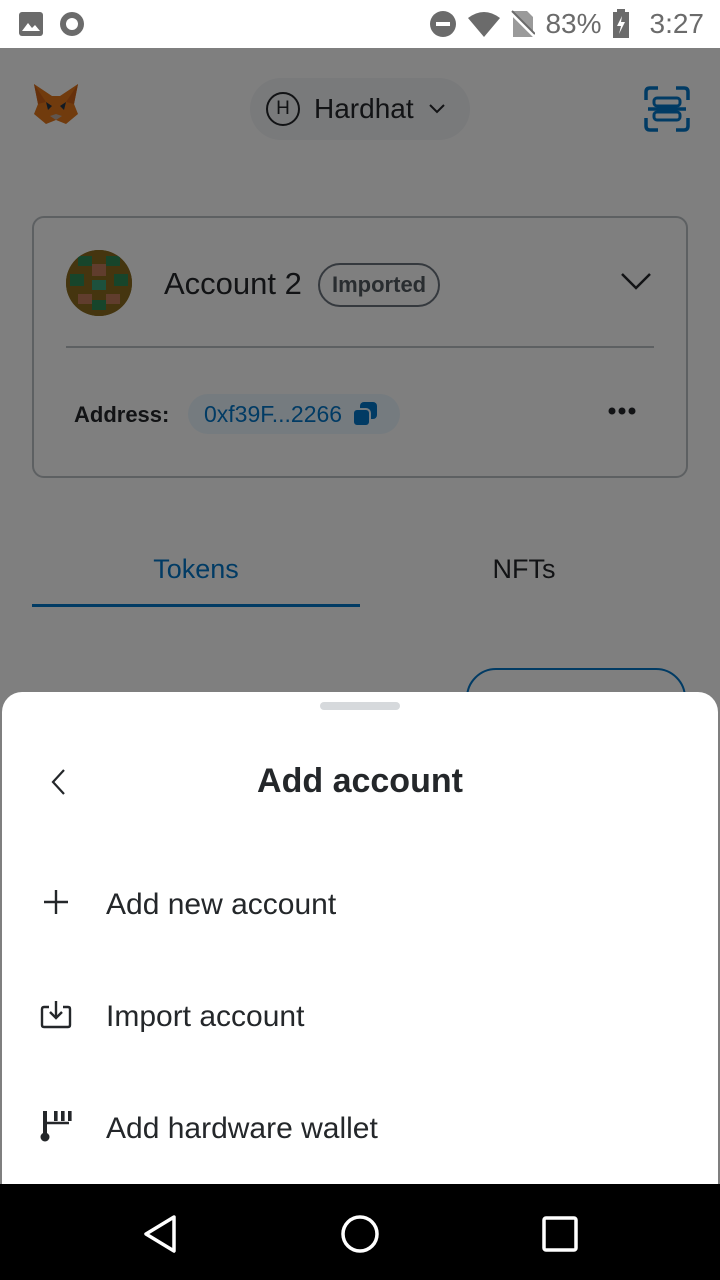  I want to click on nav-recents-icon, so click(560, 1234).